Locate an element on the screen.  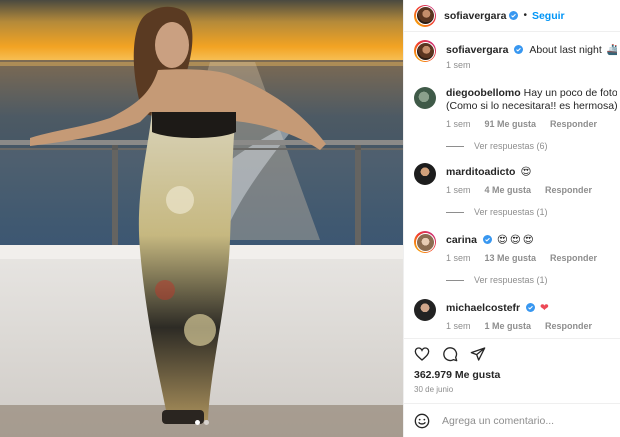
comment-text: Hay un poco de foto en t is located at coordinates (570, 93).